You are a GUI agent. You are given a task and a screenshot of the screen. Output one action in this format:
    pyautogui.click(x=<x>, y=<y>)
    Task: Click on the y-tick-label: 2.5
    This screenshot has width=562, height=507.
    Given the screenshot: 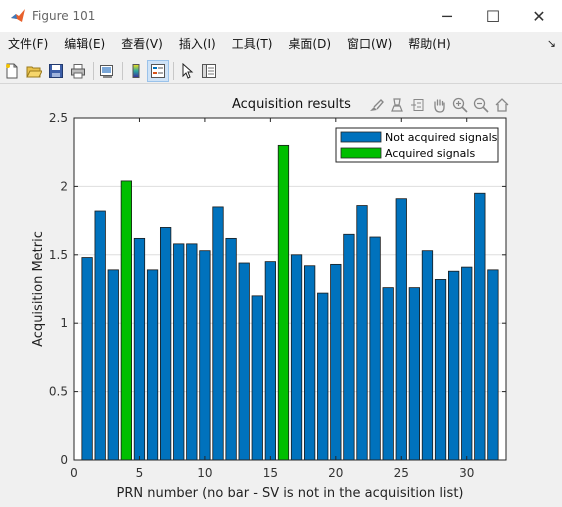 What is the action you would take?
    pyautogui.click(x=58, y=118)
    